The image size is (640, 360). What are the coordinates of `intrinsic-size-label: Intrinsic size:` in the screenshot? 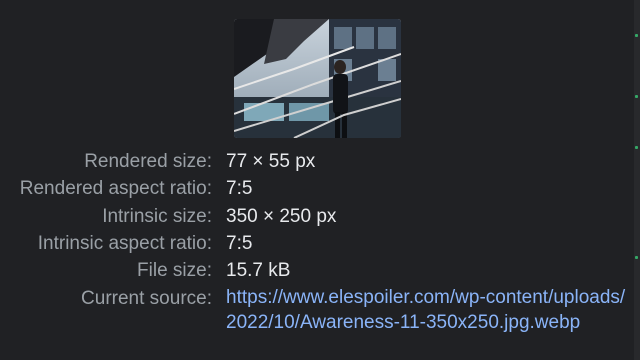 It's located at (157, 216).